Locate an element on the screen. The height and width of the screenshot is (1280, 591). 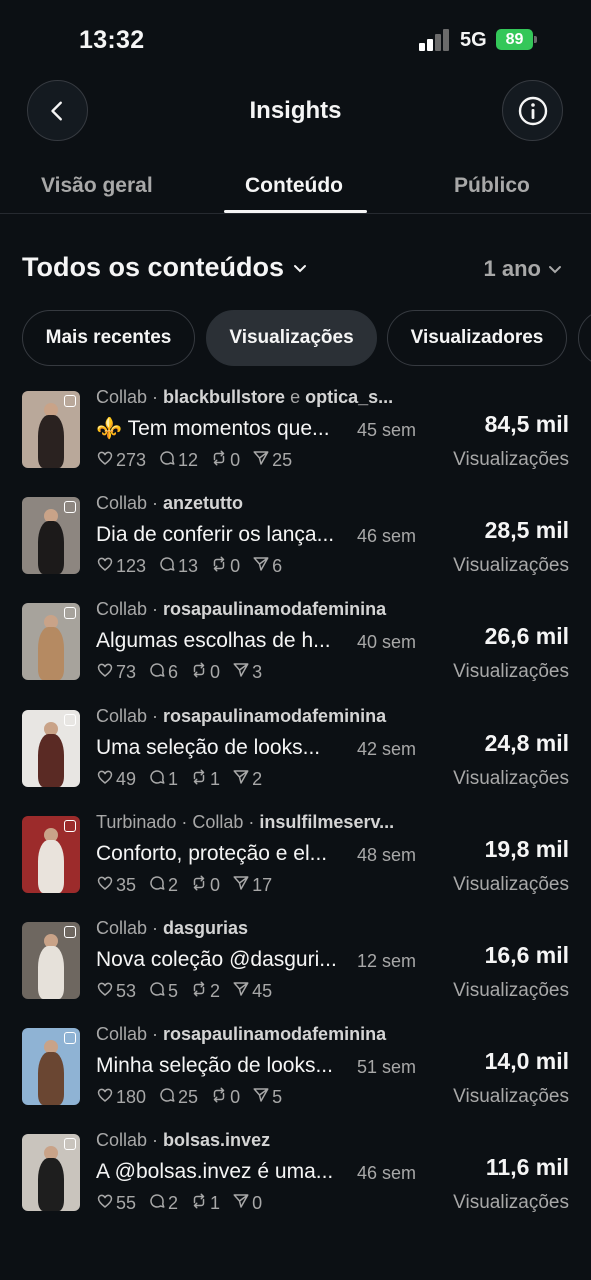
period-dropdown: 1 ano is located at coordinates (523, 269).